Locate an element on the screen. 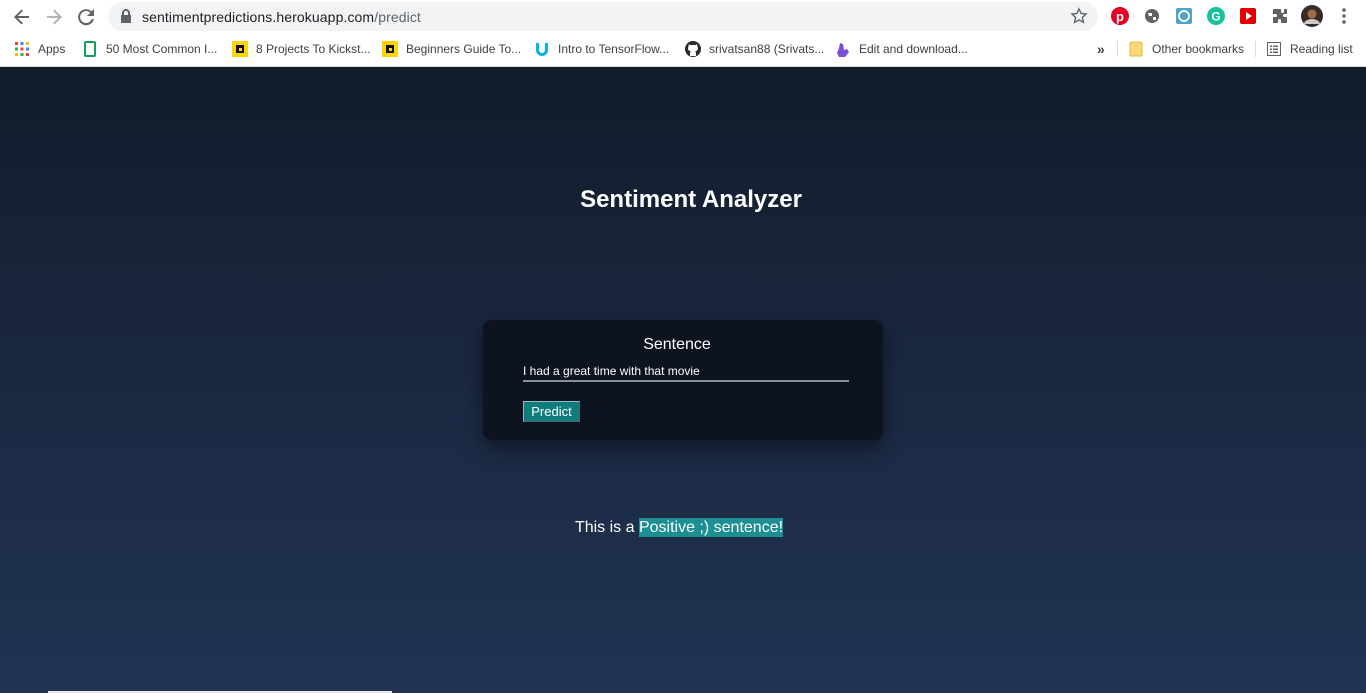 The width and height of the screenshot is (1366, 693). pinterest-extension-icon: p is located at coordinates (1120, 16).